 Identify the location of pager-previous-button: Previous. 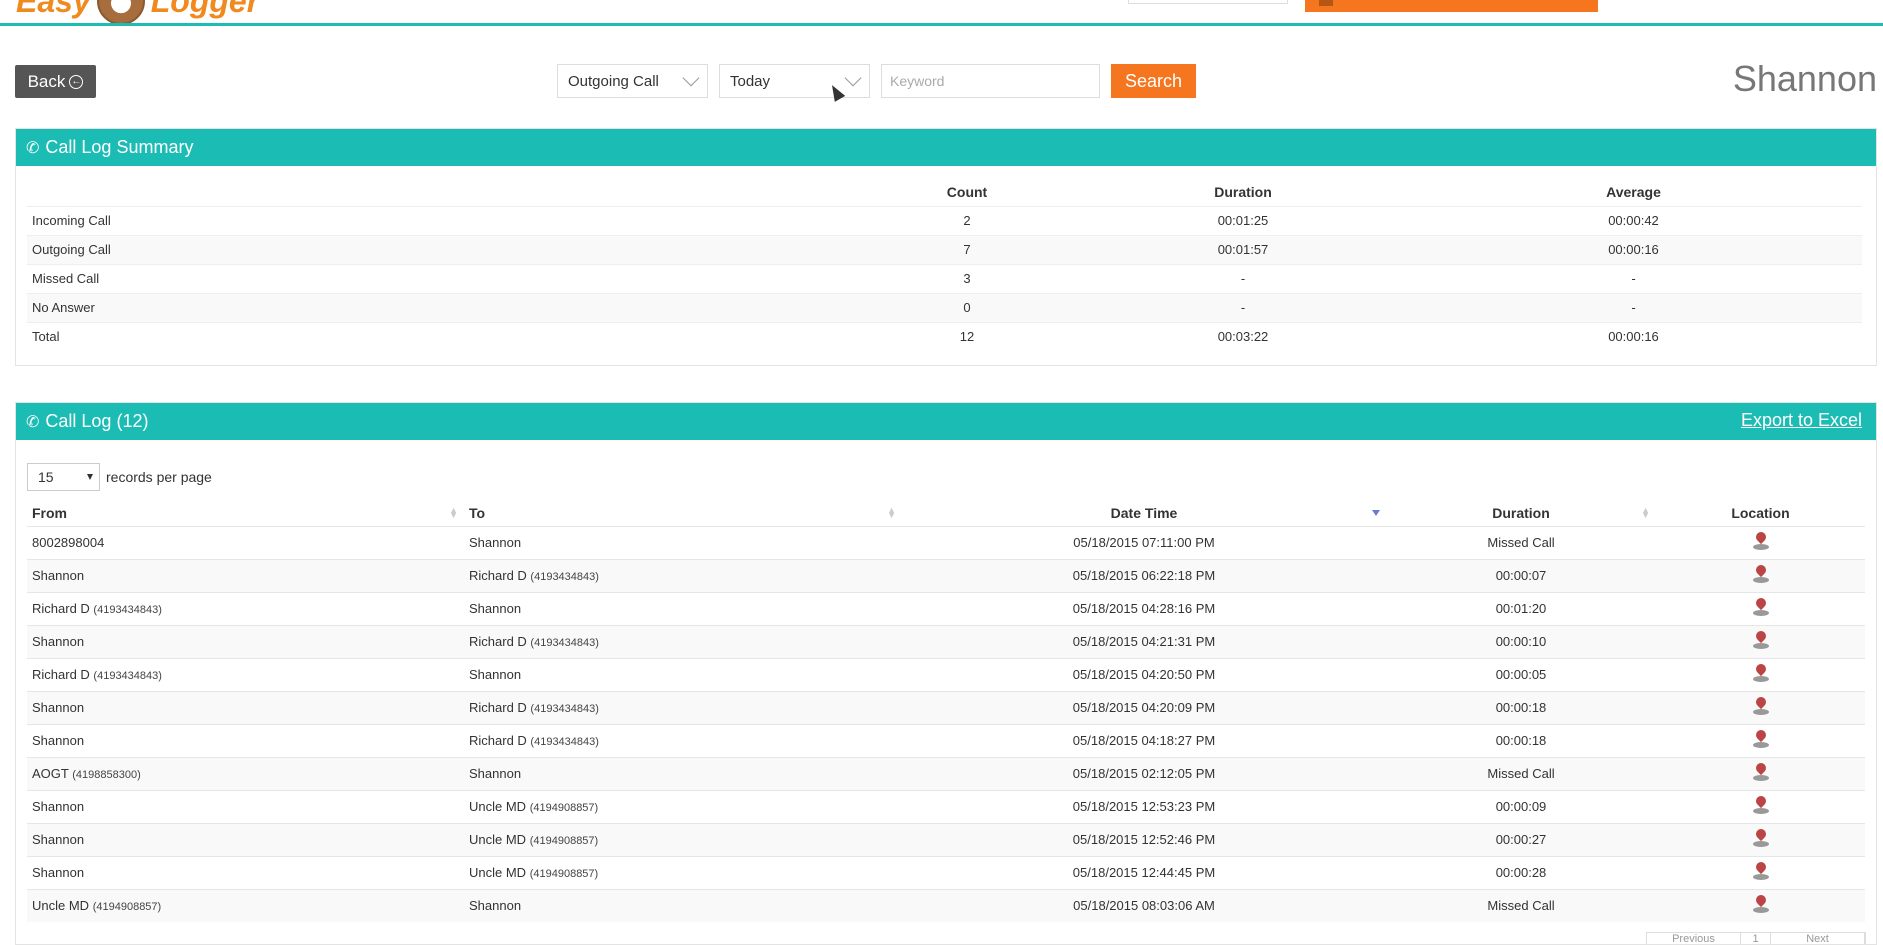
(1694, 938).